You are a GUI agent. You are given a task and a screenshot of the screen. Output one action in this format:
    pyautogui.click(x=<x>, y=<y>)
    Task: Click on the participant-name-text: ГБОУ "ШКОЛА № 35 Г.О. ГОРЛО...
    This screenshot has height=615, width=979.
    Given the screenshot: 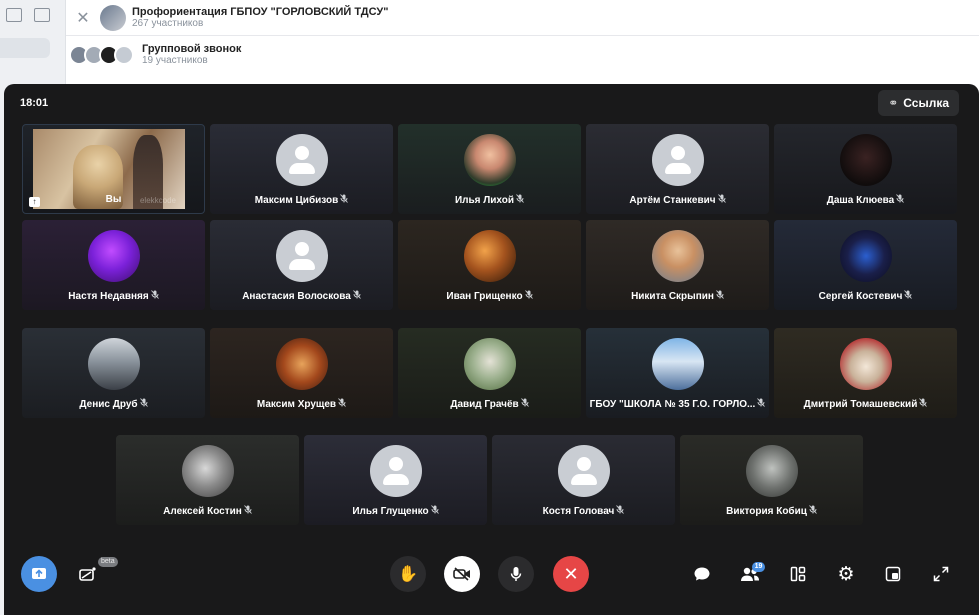 What is the action you would take?
    pyautogui.click(x=672, y=404)
    